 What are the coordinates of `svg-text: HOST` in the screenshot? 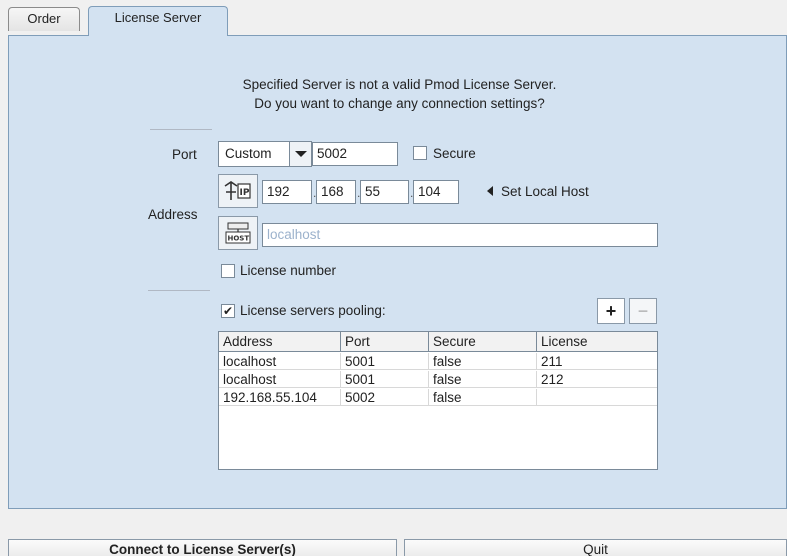 It's located at (239, 239).